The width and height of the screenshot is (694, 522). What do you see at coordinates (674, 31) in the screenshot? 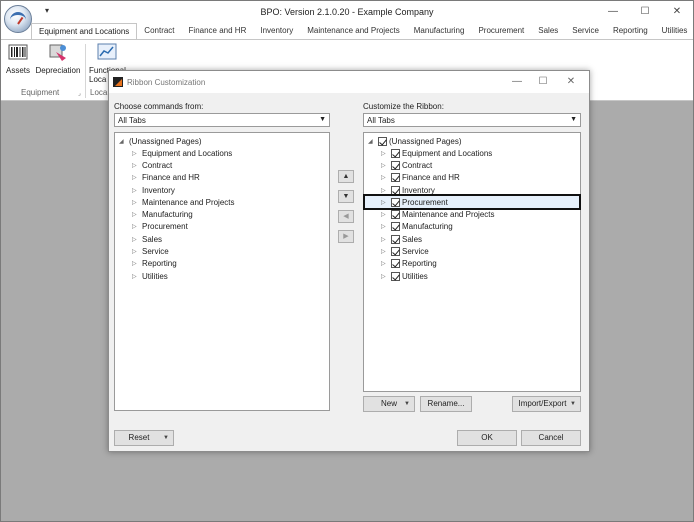
I see `tab-utilities: Utilities` at bounding box center [674, 31].